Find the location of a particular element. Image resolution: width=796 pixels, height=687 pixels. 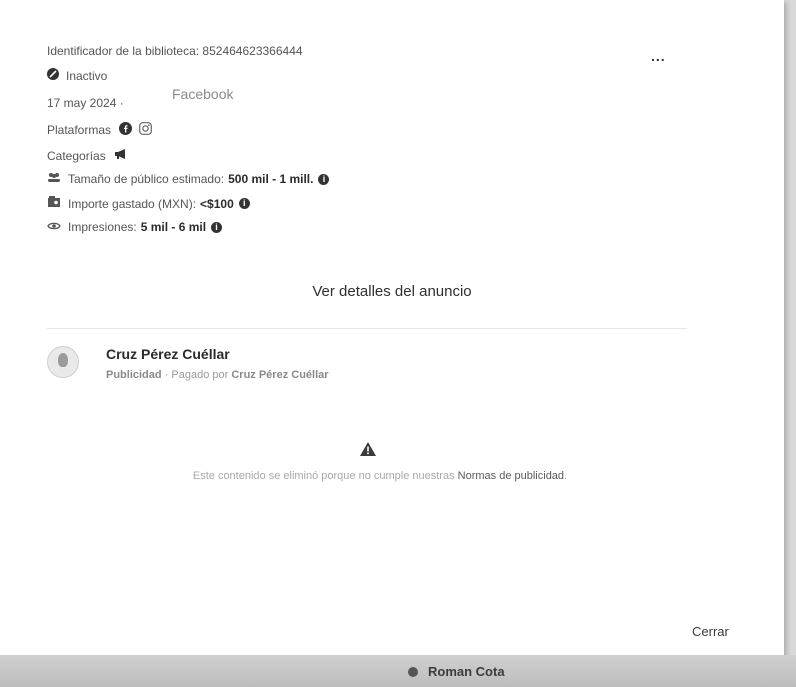

status-text: Inactivo is located at coordinates (87, 75).